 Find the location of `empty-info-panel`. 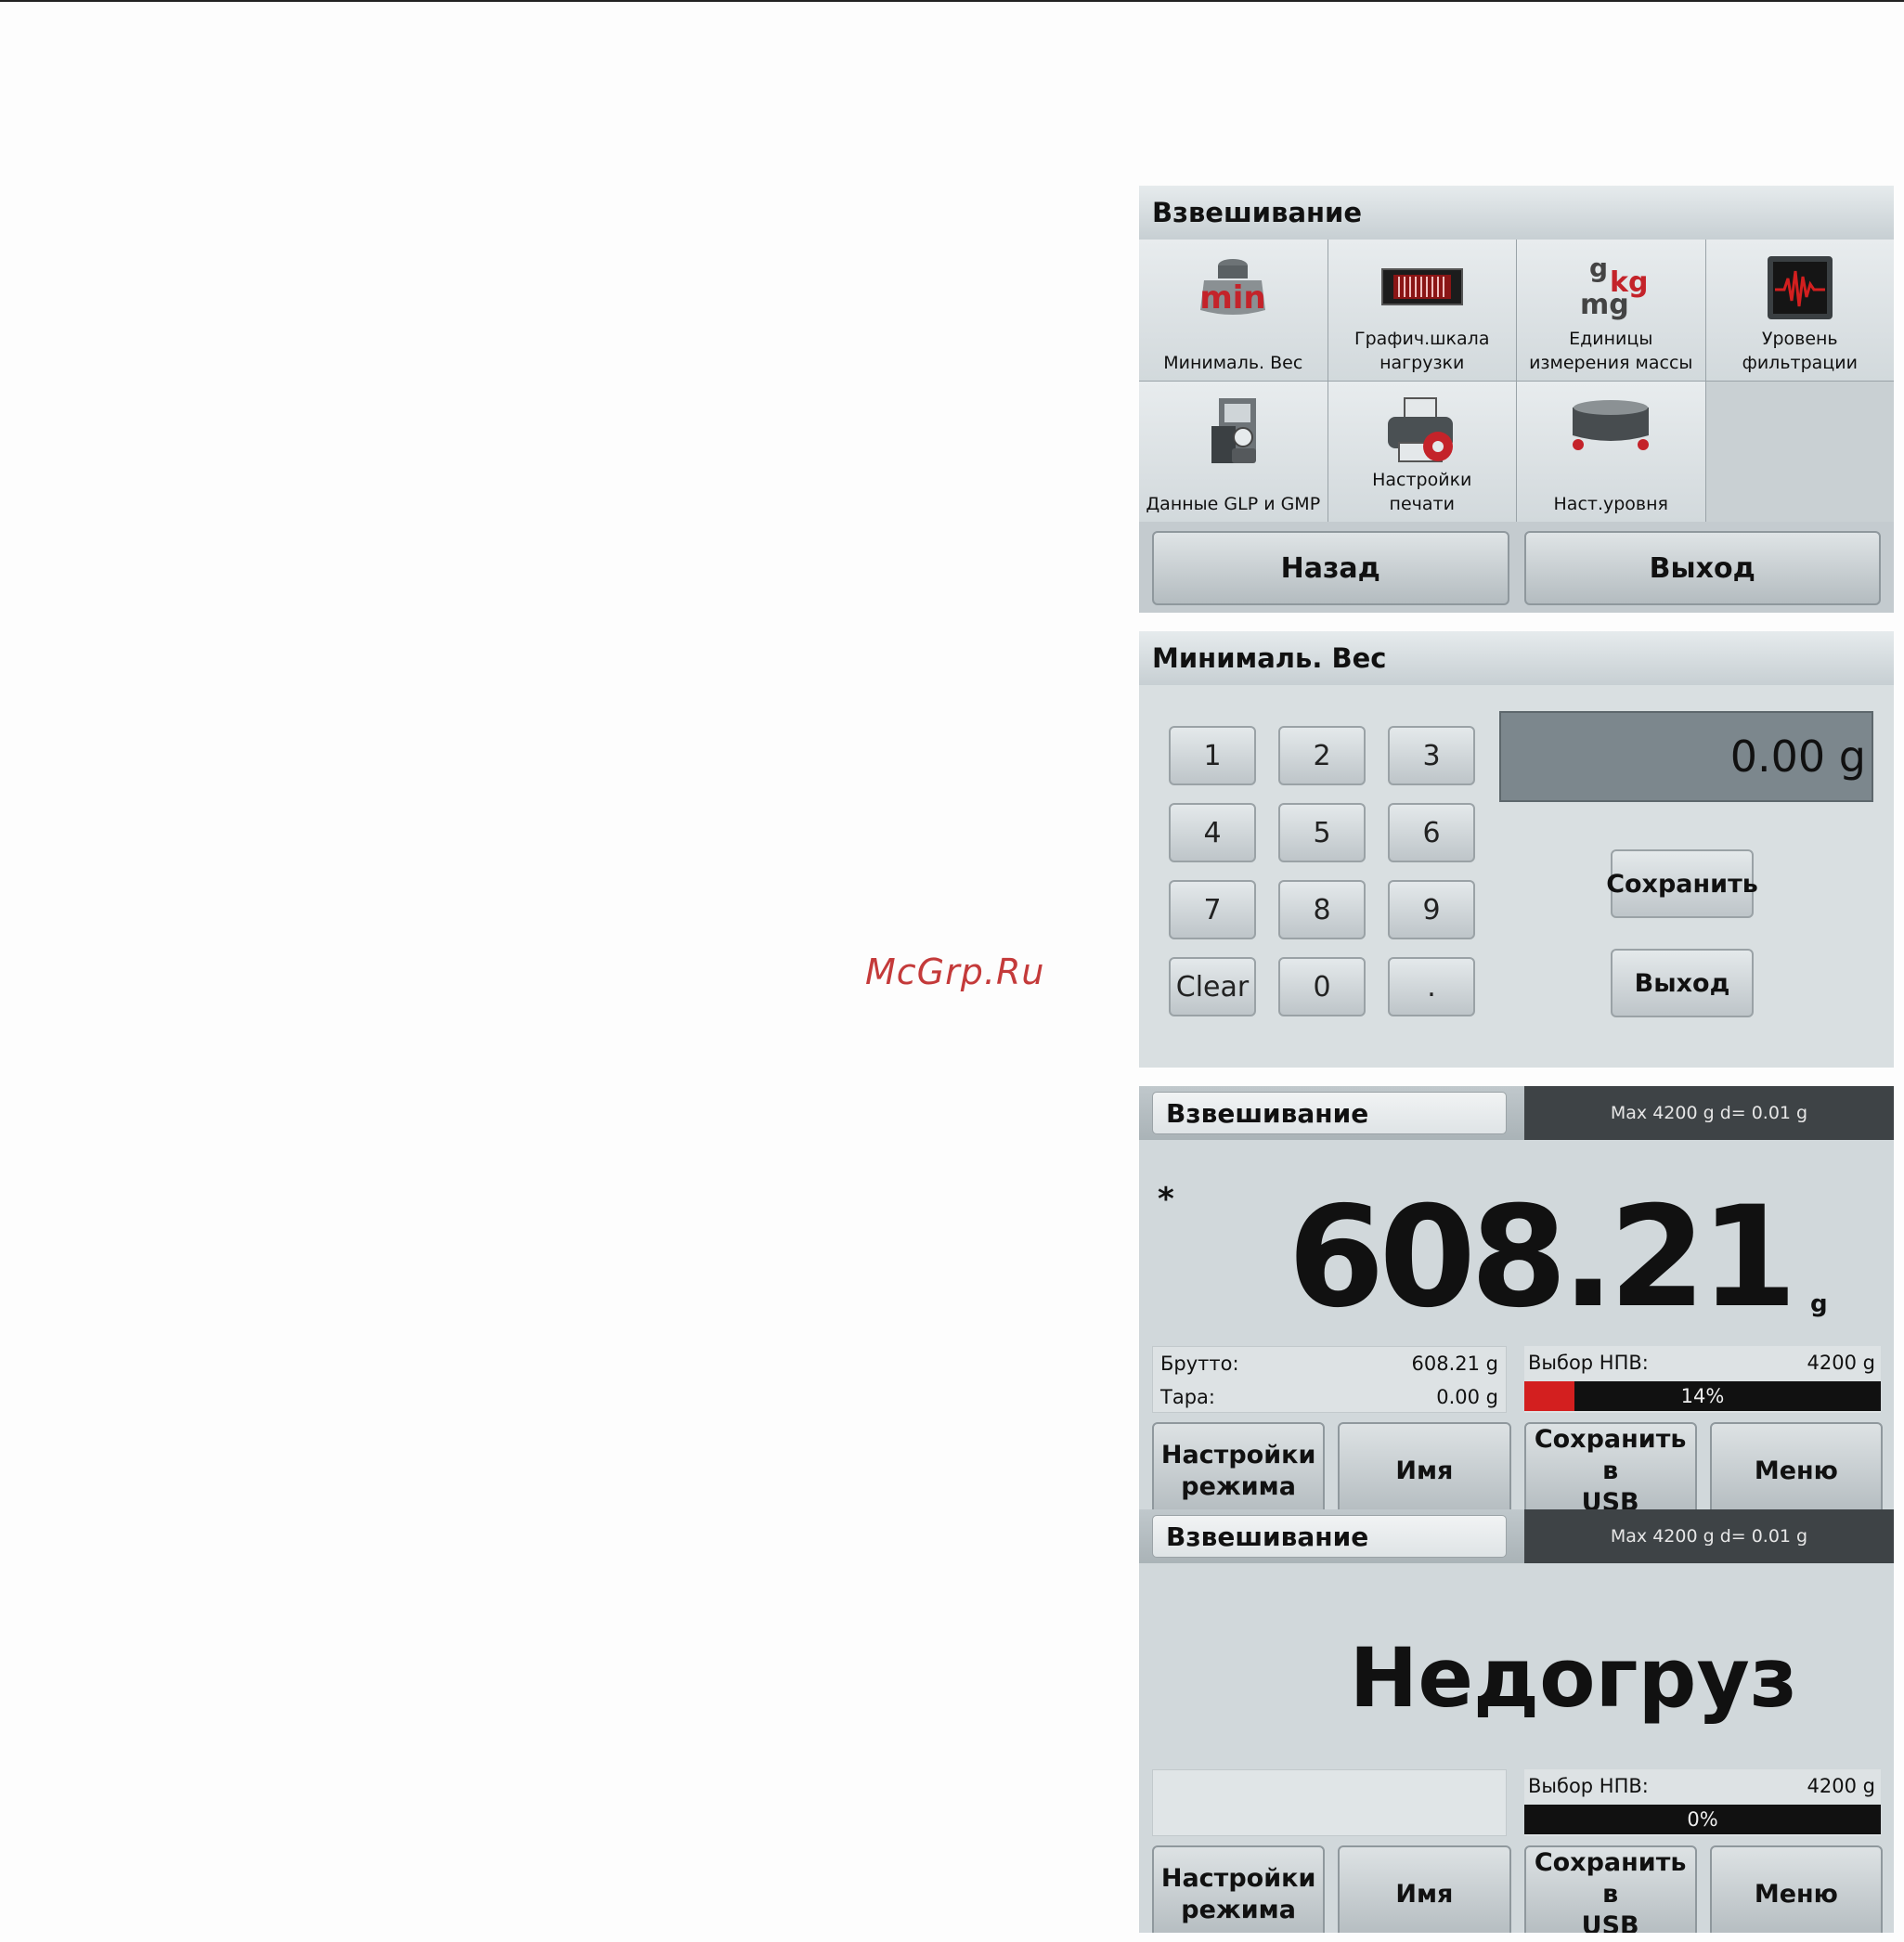

empty-info-panel is located at coordinates (1329, 1802).